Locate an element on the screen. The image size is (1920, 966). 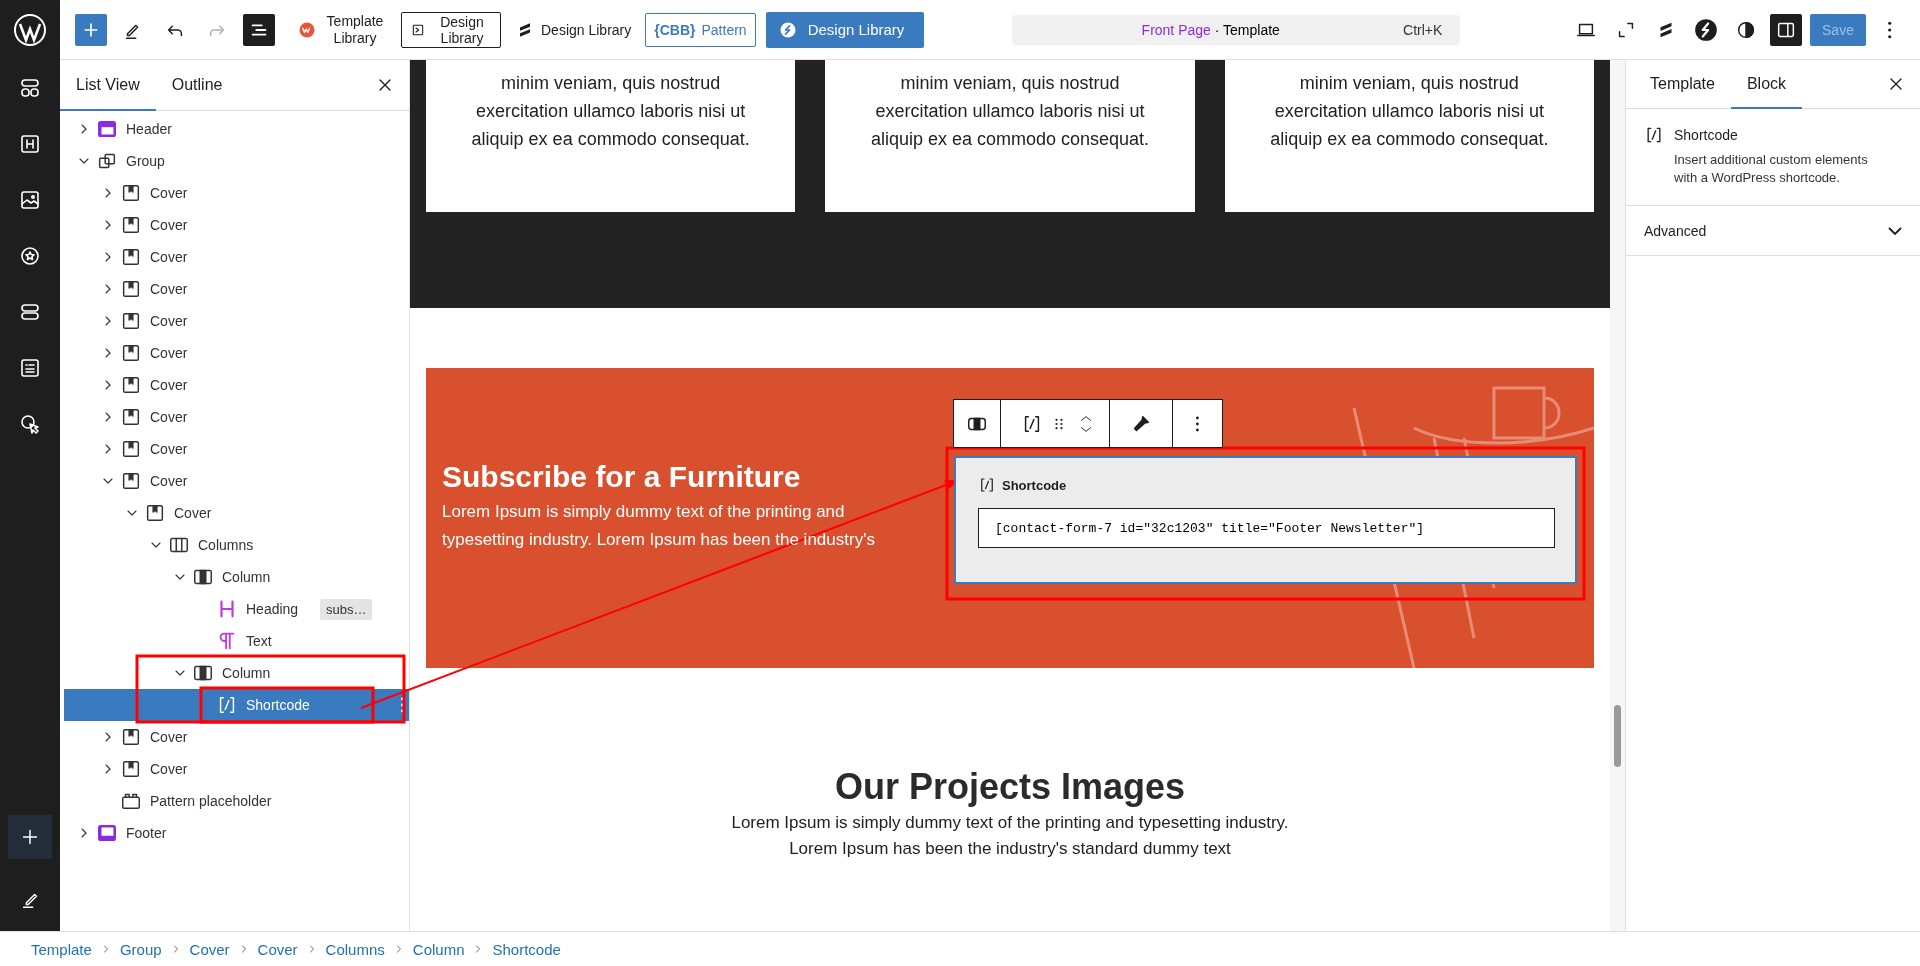
section-heading: Subscribe for a Furniture is located at coordinates (622, 477).